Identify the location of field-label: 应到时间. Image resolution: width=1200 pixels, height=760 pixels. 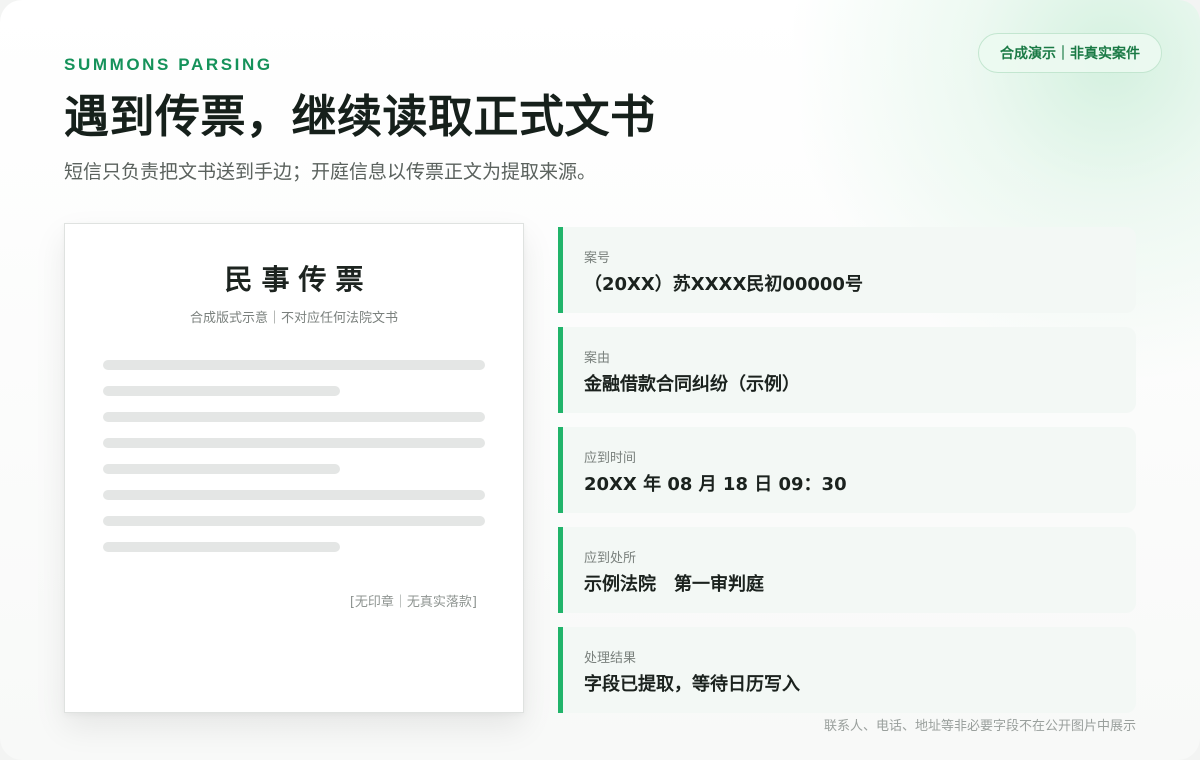
(610, 458).